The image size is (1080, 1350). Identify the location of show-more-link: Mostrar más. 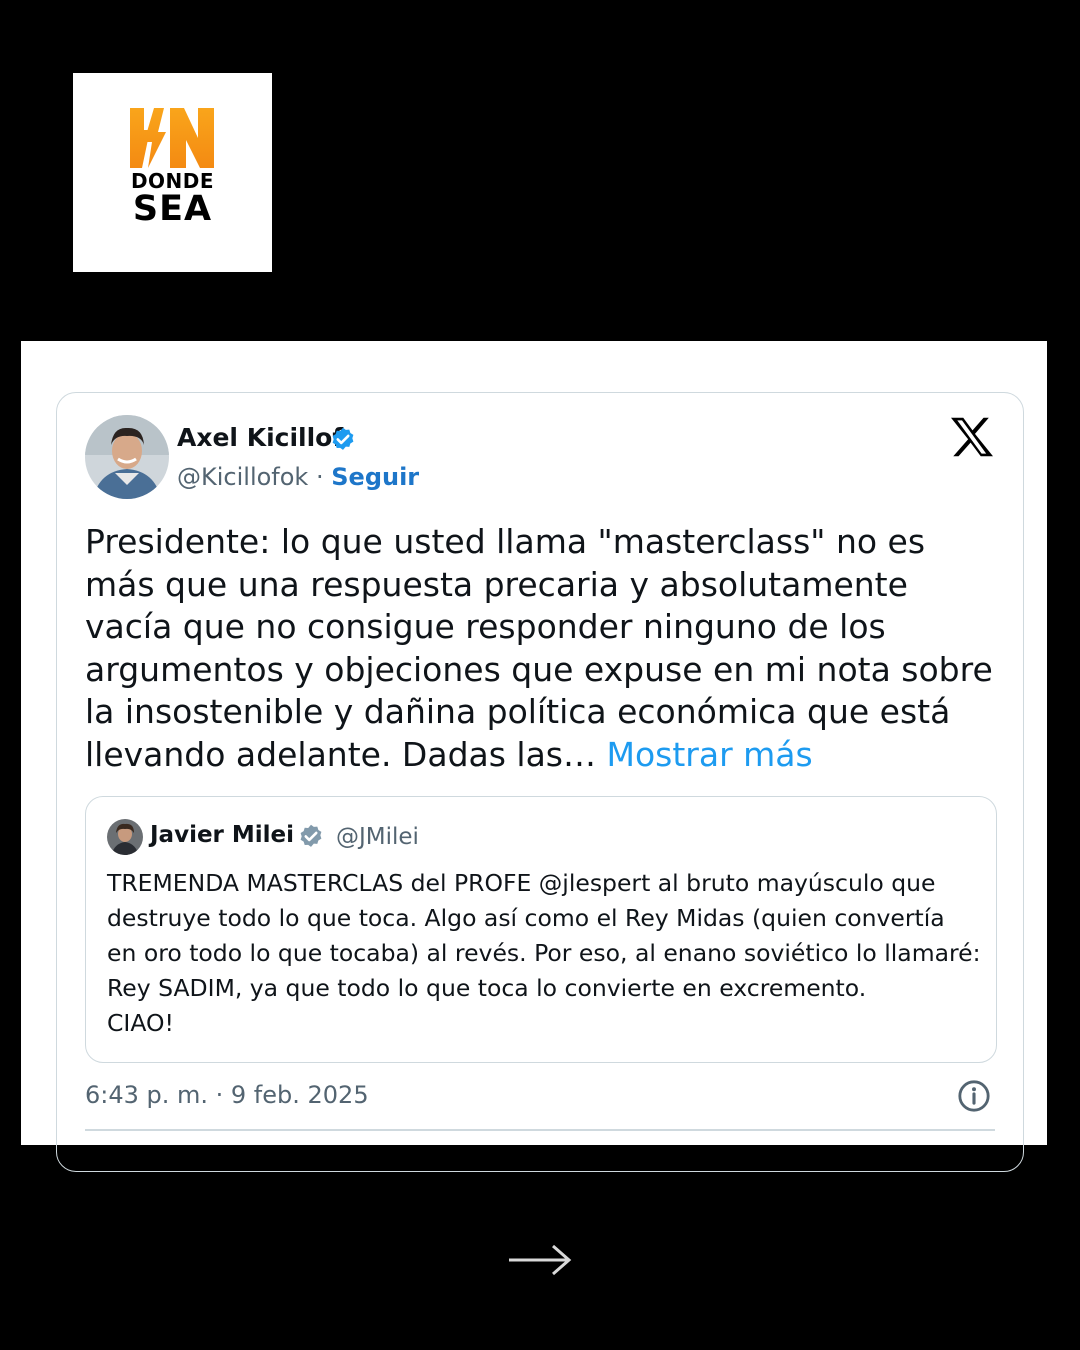
(710, 754).